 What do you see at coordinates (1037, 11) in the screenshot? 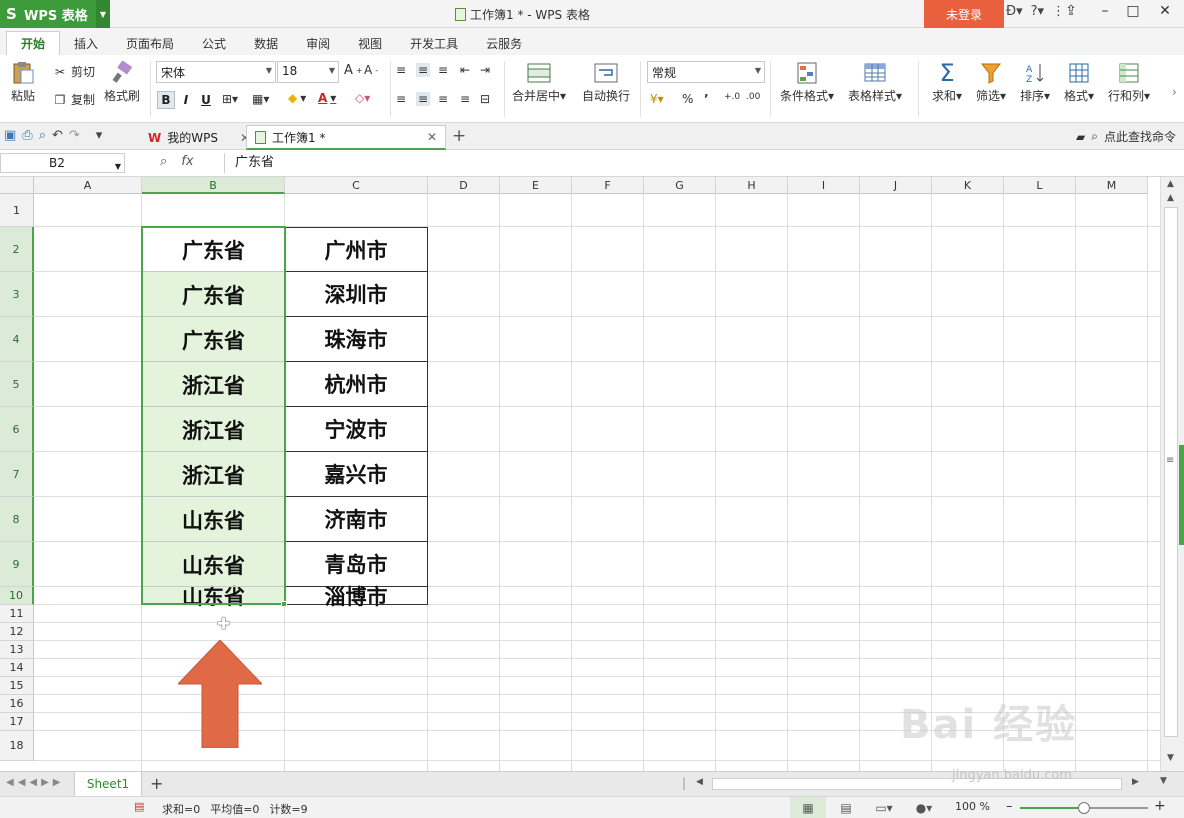
I see `help-icon: ?▾` at bounding box center [1037, 11].